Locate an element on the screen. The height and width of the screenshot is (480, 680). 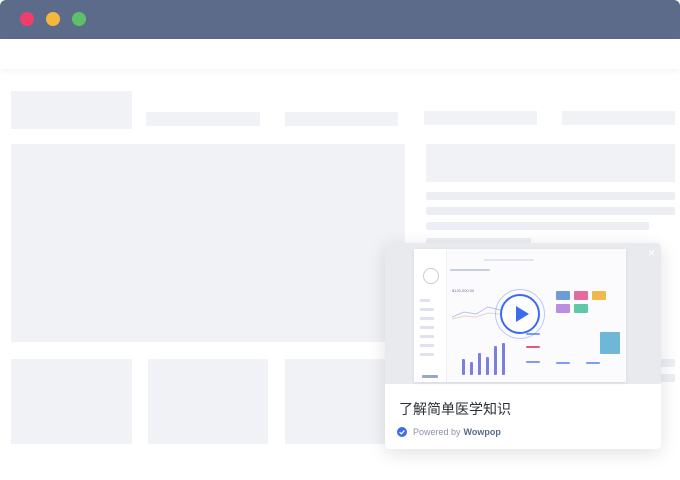
verified-check-icon is located at coordinates (402, 432).